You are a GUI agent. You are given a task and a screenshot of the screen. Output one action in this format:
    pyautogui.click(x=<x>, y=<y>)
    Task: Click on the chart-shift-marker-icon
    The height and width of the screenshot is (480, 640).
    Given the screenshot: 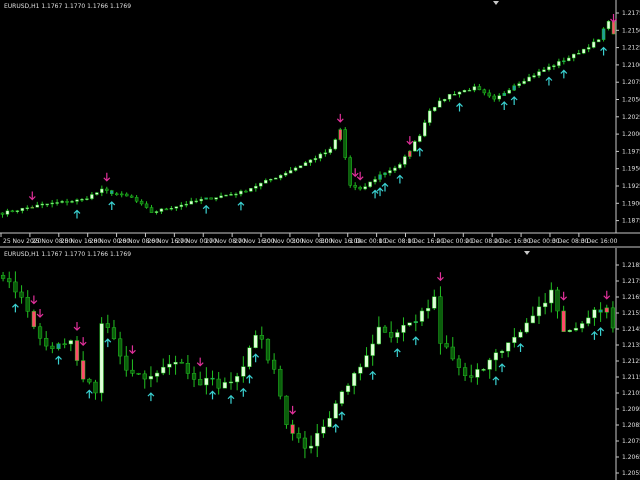 What is the action you would take?
    pyautogui.click(x=496, y=3)
    